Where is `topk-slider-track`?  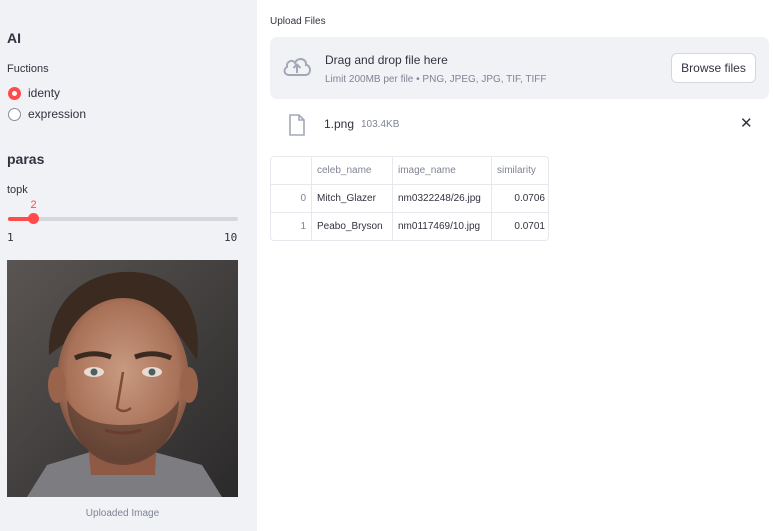
topk-slider-track is located at coordinates (123, 219).